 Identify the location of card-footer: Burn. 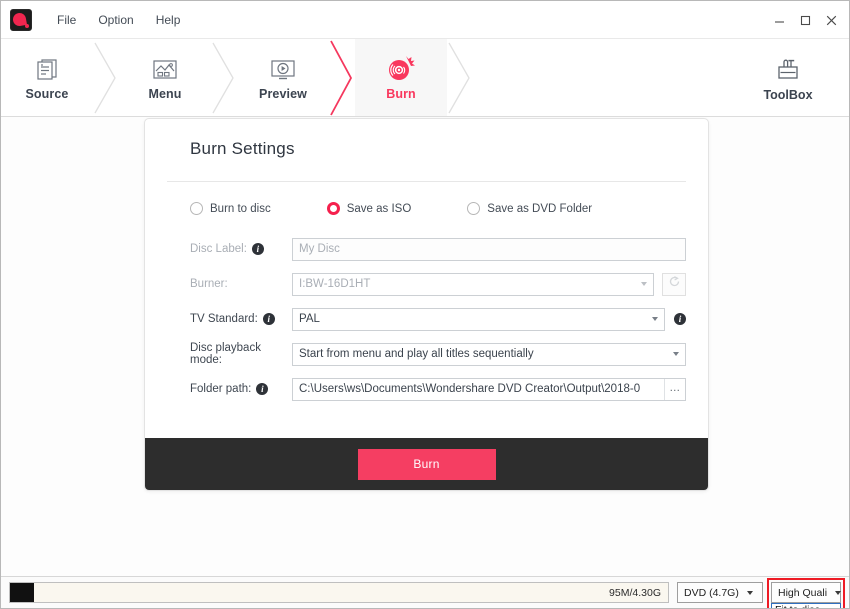
(426, 464).